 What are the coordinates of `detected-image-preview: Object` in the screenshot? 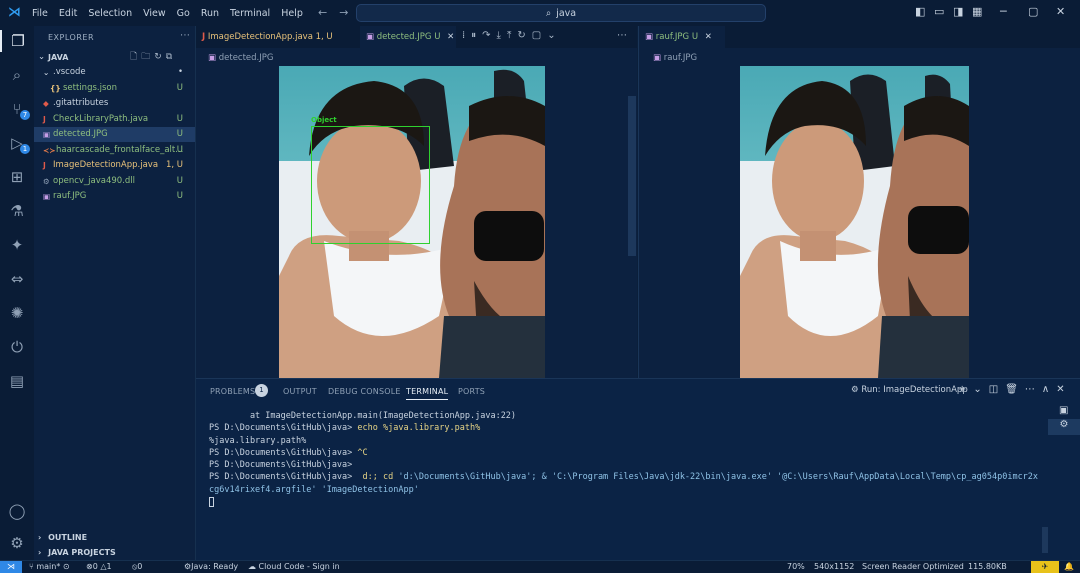 It's located at (412, 222).